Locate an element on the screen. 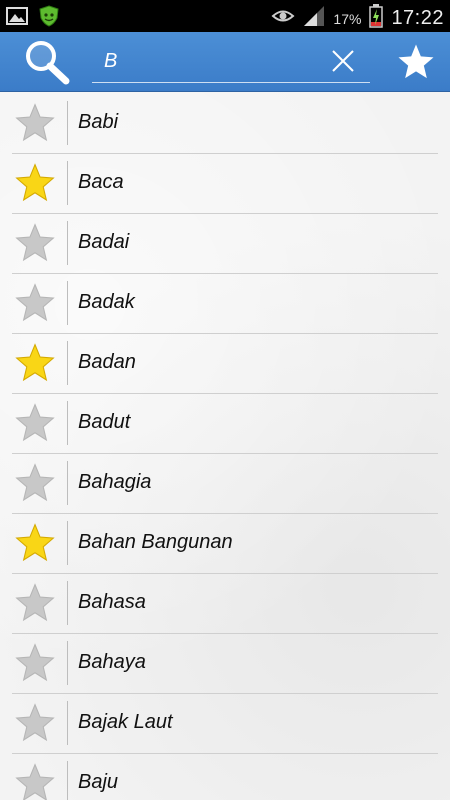  search-icon is located at coordinates (47, 65).